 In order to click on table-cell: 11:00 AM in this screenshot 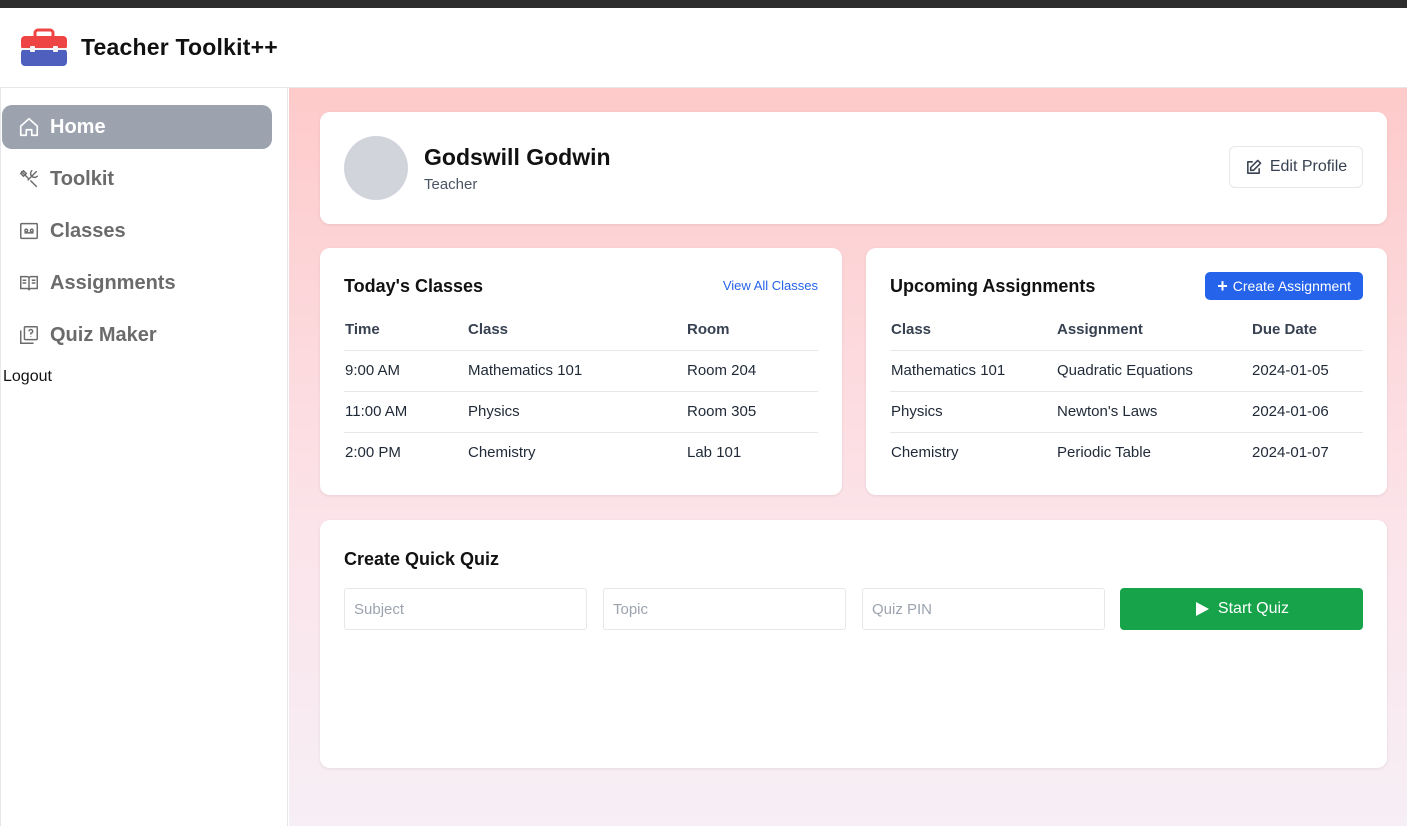, I will do `click(405, 412)`.